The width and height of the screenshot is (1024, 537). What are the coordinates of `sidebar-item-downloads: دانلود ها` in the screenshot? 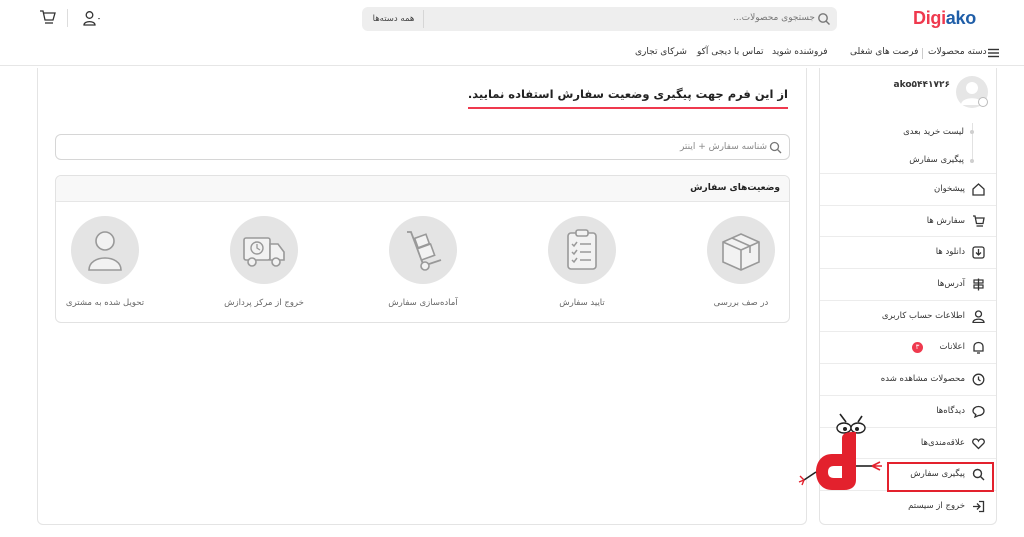 It's located at (908, 252).